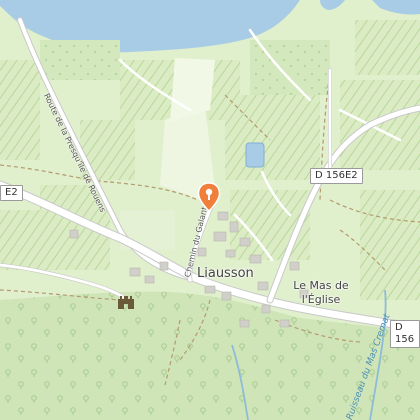 Image resolution: width=420 pixels, height=420 pixels. What do you see at coordinates (336, 176) in the screenshot?
I see `road-shield-d156e2: D 156E2` at bounding box center [336, 176].